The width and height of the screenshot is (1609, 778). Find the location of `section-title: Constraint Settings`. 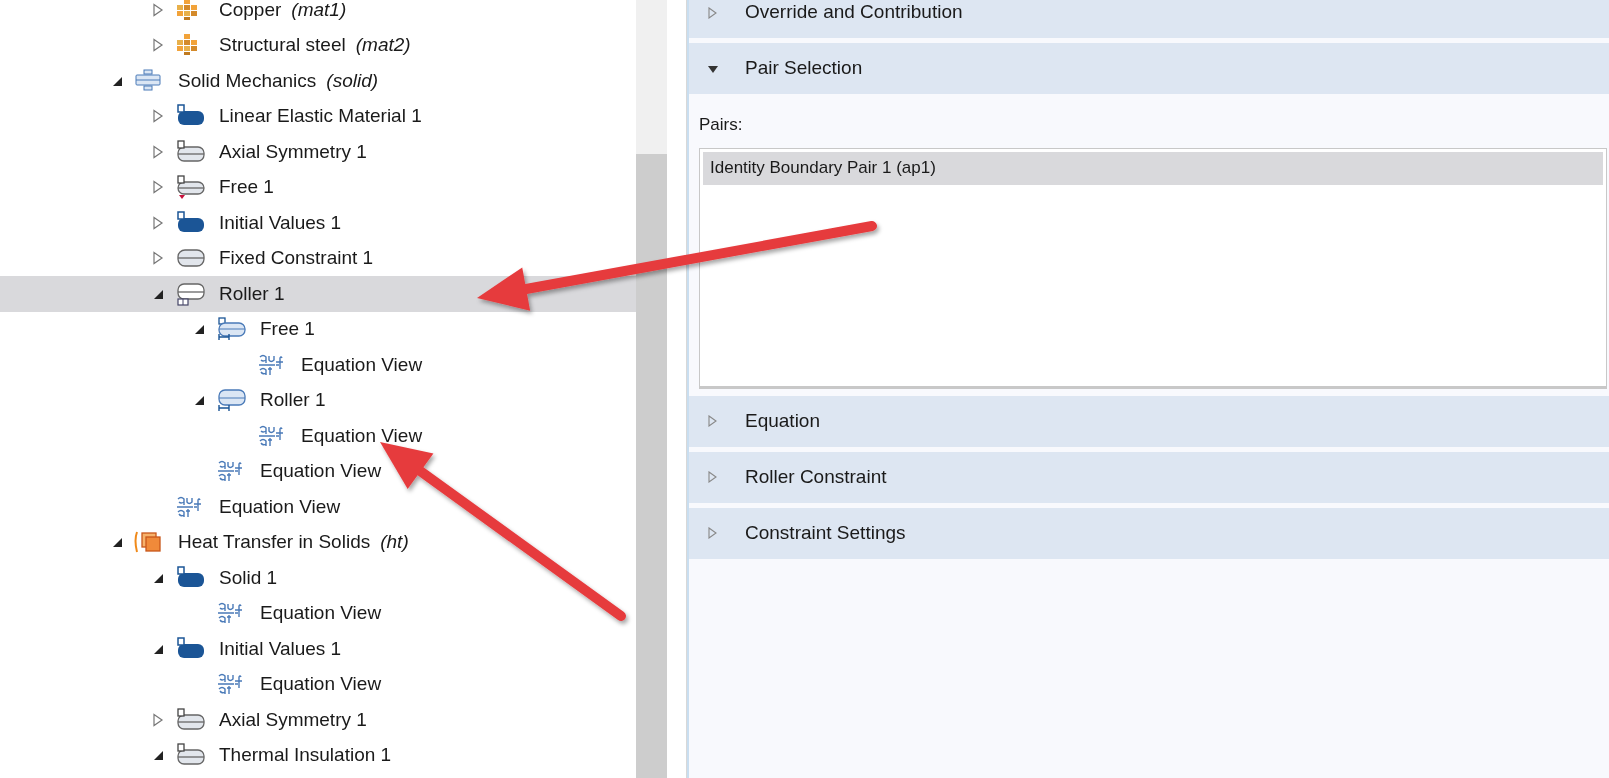

section-title: Constraint Settings is located at coordinates (825, 532).